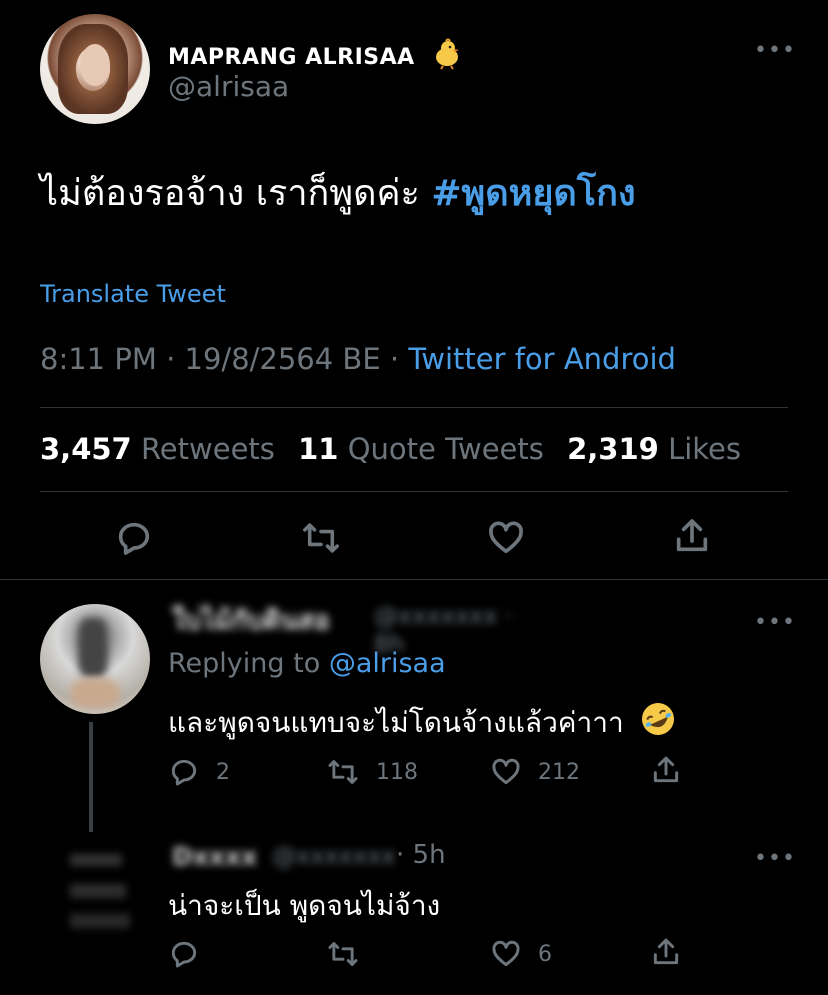 The width and height of the screenshot is (828, 995). Describe the element at coordinates (248, 663) in the screenshot. I see `replying-to-prefix: Replying to` at that location.